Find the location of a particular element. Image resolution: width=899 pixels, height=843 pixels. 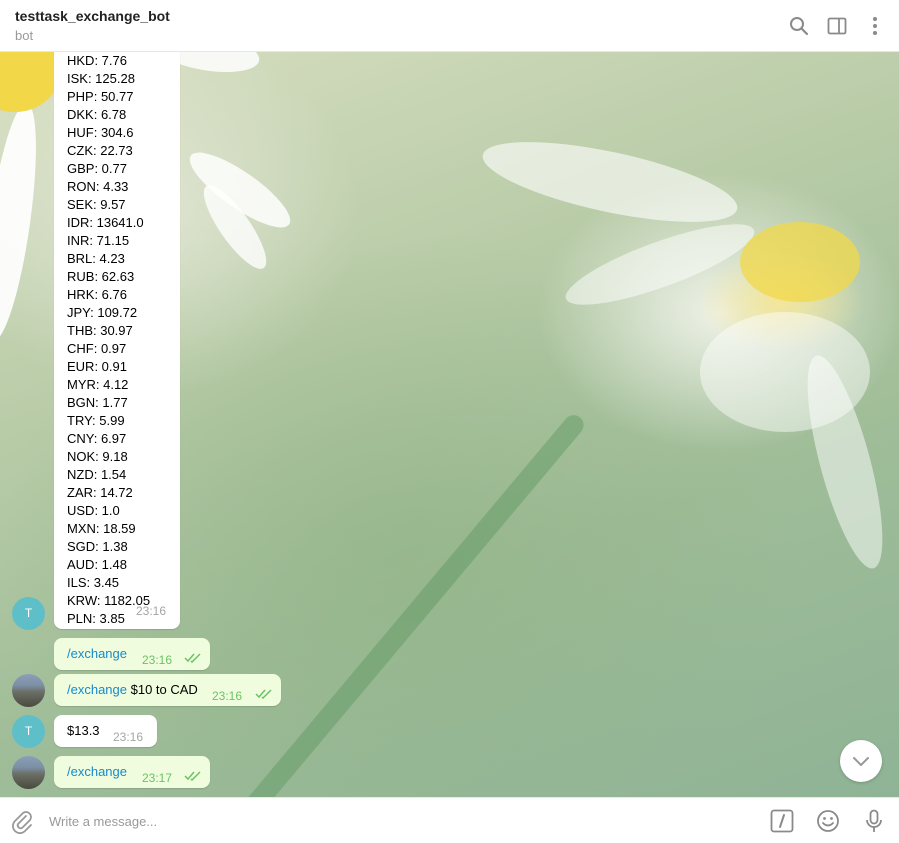

search-icon is located at coordinates (799, 26).